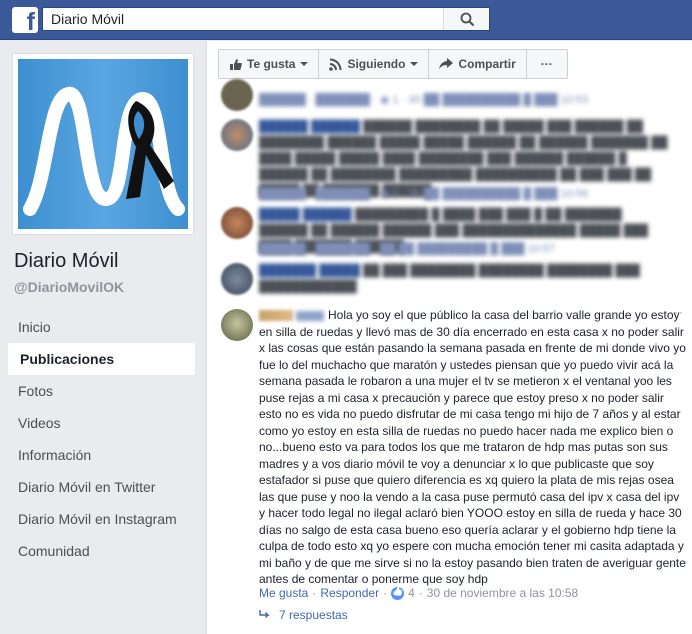 This screenshot has height=634, width=692. I want to click on nav-item-fotos: Fotos, so click(101, 391).